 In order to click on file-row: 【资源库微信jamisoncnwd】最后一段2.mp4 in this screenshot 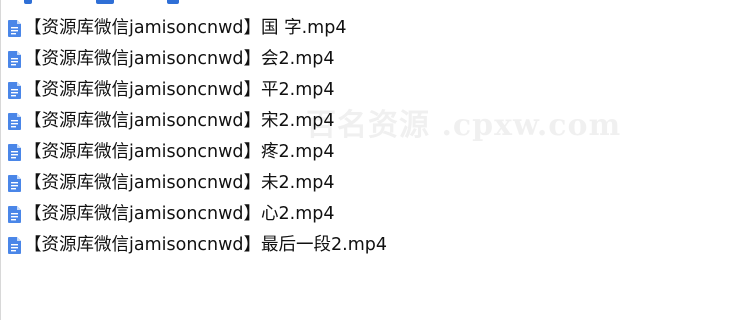, I will do `click(235, 245)`.